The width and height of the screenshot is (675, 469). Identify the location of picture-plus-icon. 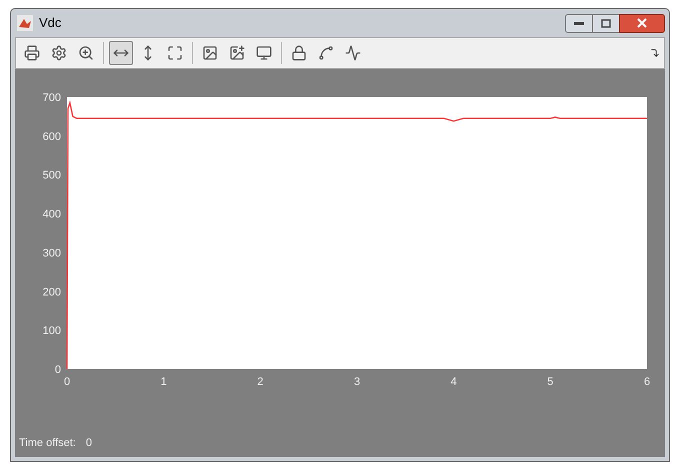
(237, 53).